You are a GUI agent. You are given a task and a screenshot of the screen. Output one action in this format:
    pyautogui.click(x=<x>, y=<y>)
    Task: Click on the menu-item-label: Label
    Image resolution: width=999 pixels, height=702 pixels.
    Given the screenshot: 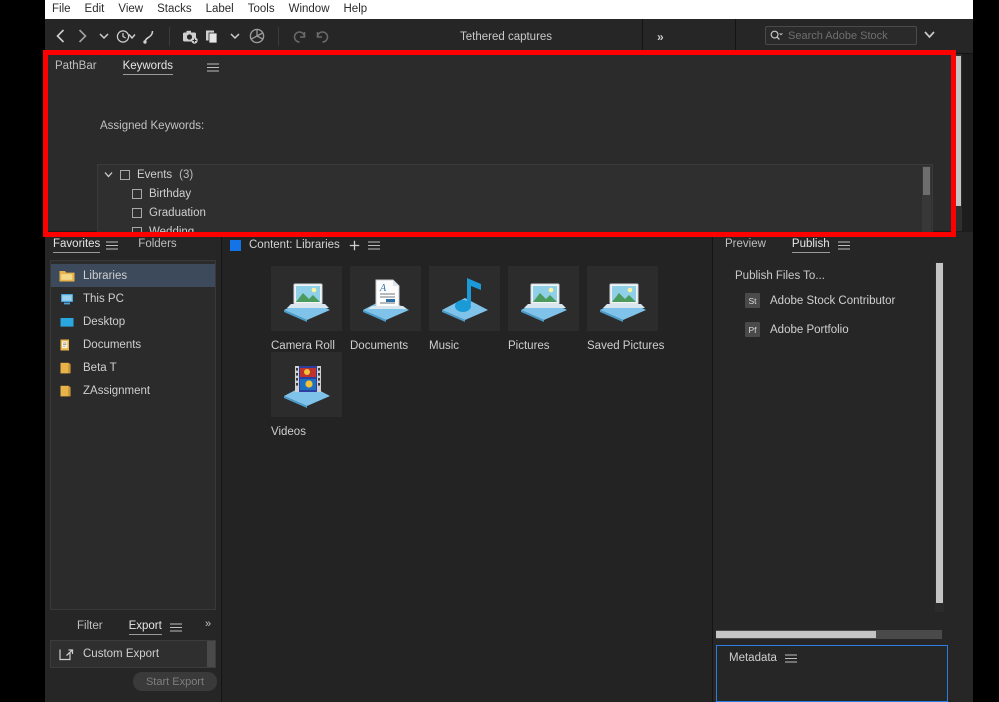 What is the action you would take?
    pyautogui.click(x=224, y=9)
    